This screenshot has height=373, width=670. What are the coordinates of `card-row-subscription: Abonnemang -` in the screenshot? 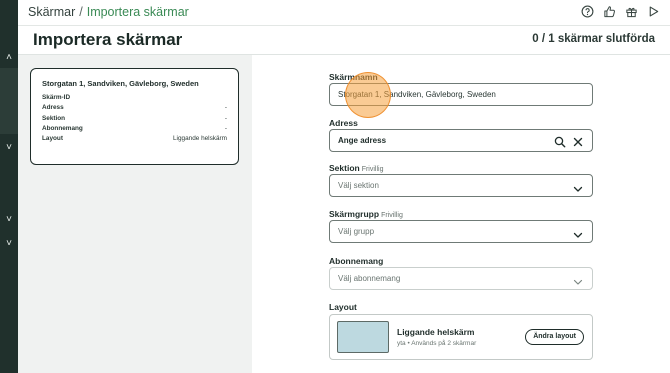 It's located at (134, 129).